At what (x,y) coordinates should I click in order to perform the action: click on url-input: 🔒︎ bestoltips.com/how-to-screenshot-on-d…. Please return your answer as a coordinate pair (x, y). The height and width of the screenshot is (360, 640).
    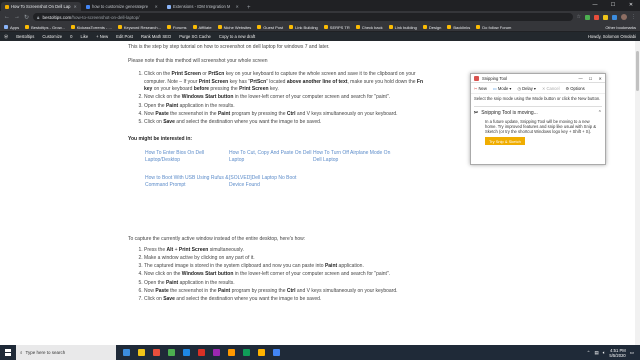
    Looking at the image, I should click on (303, 17).